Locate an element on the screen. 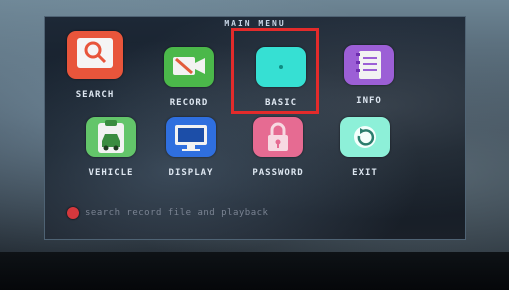  menu-item-info: INFO is located at coordinates (369, 80).